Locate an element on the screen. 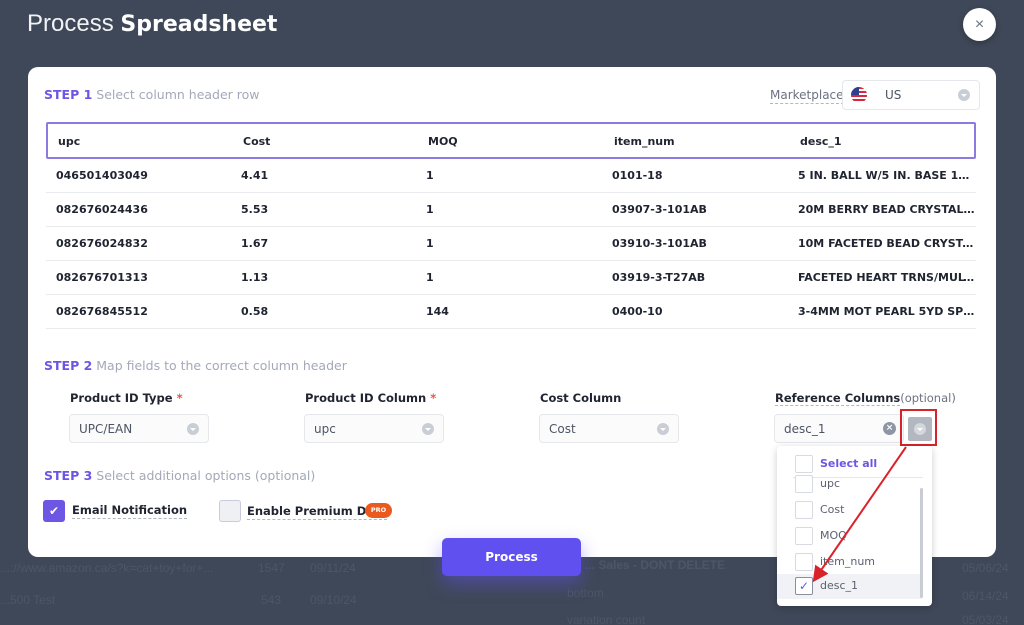 This screenshot has width=1024, height=625. dropdown-option-desc-1: ✓ desc_1 is located at coordinates (849, 586).